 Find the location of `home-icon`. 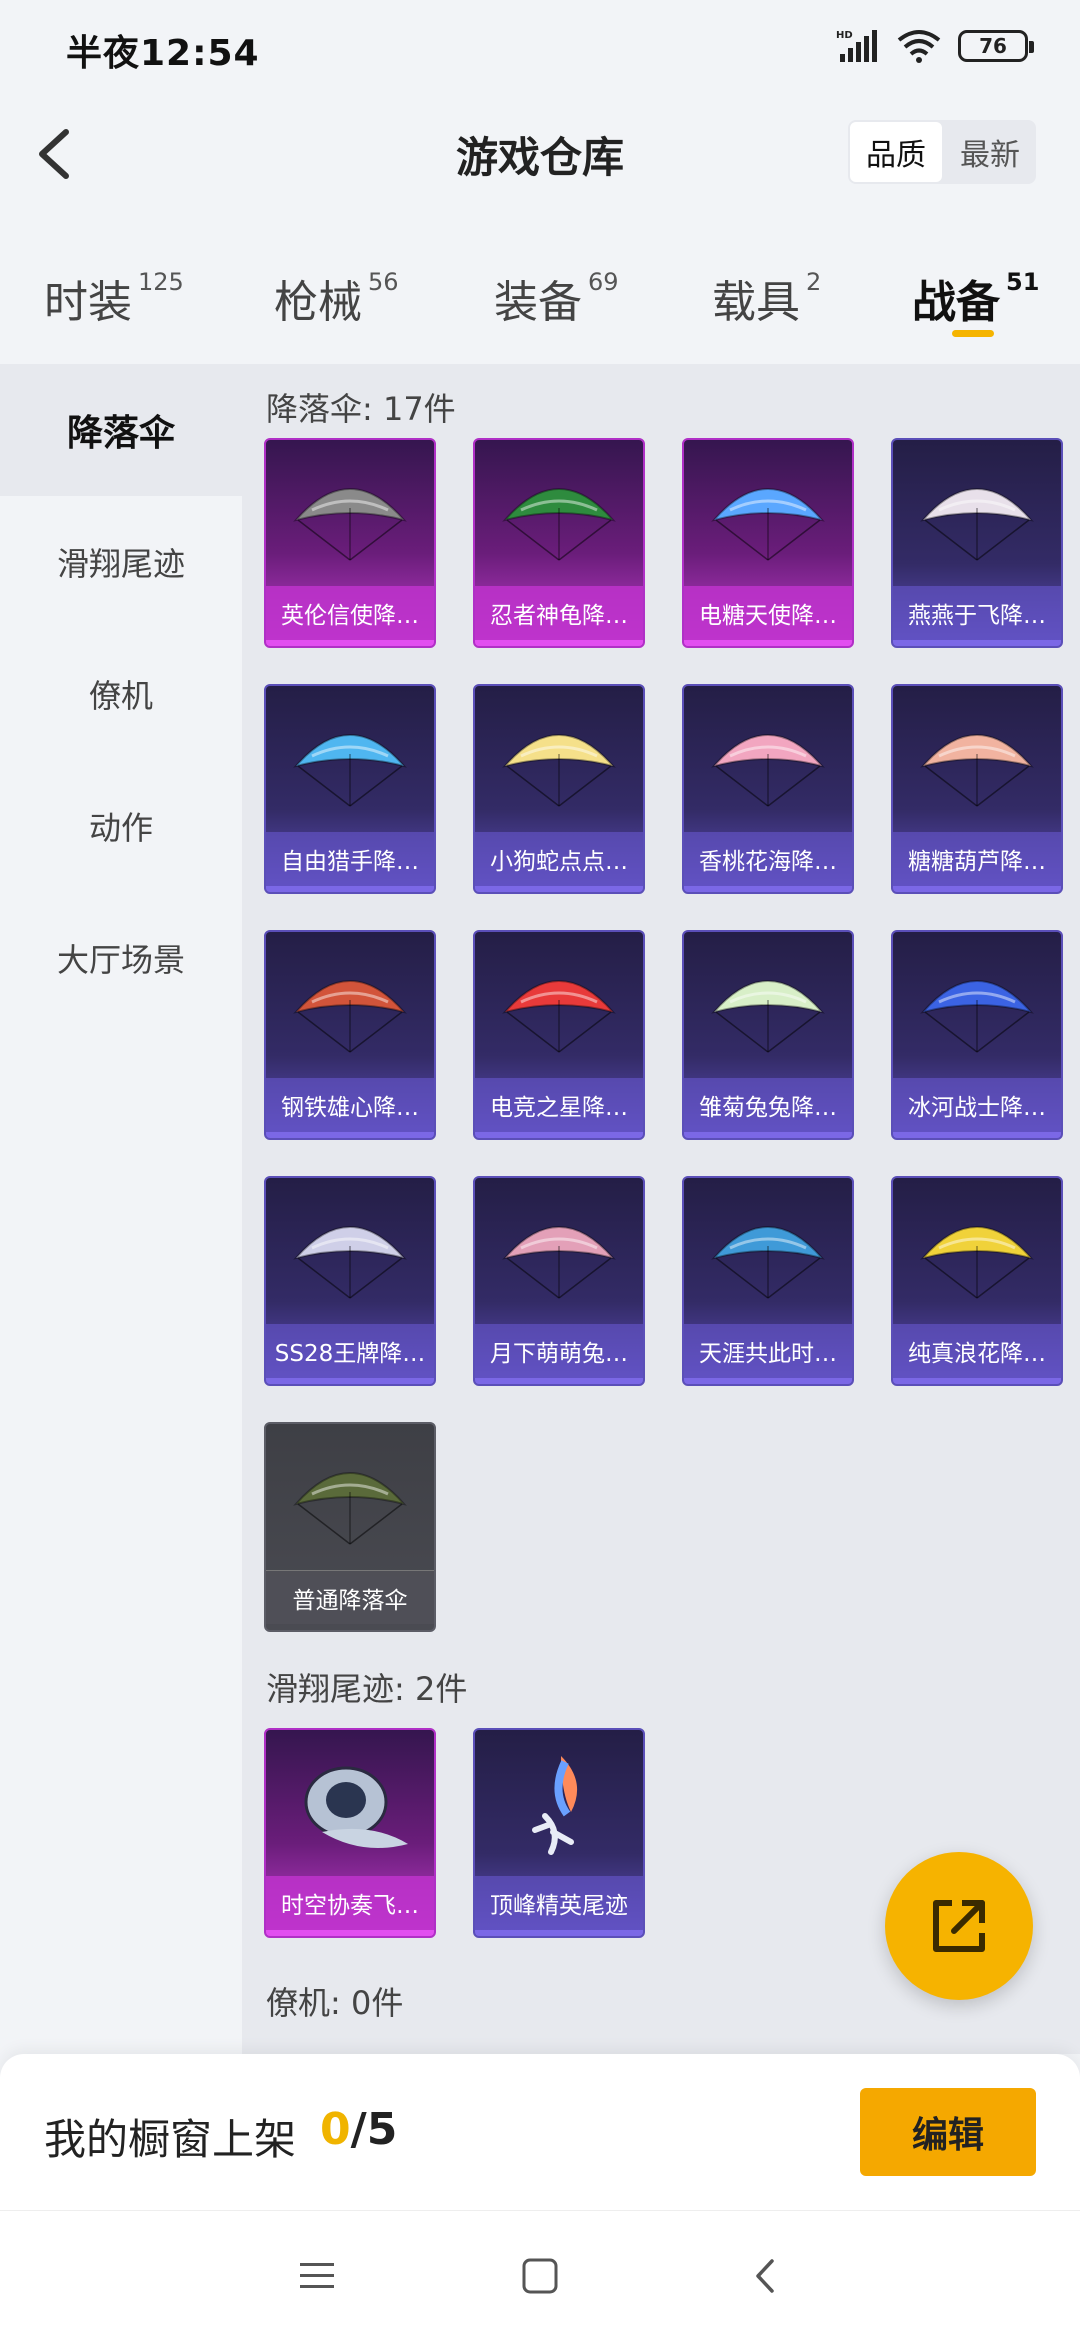

home-icon is located at coordinates (540, 2276).